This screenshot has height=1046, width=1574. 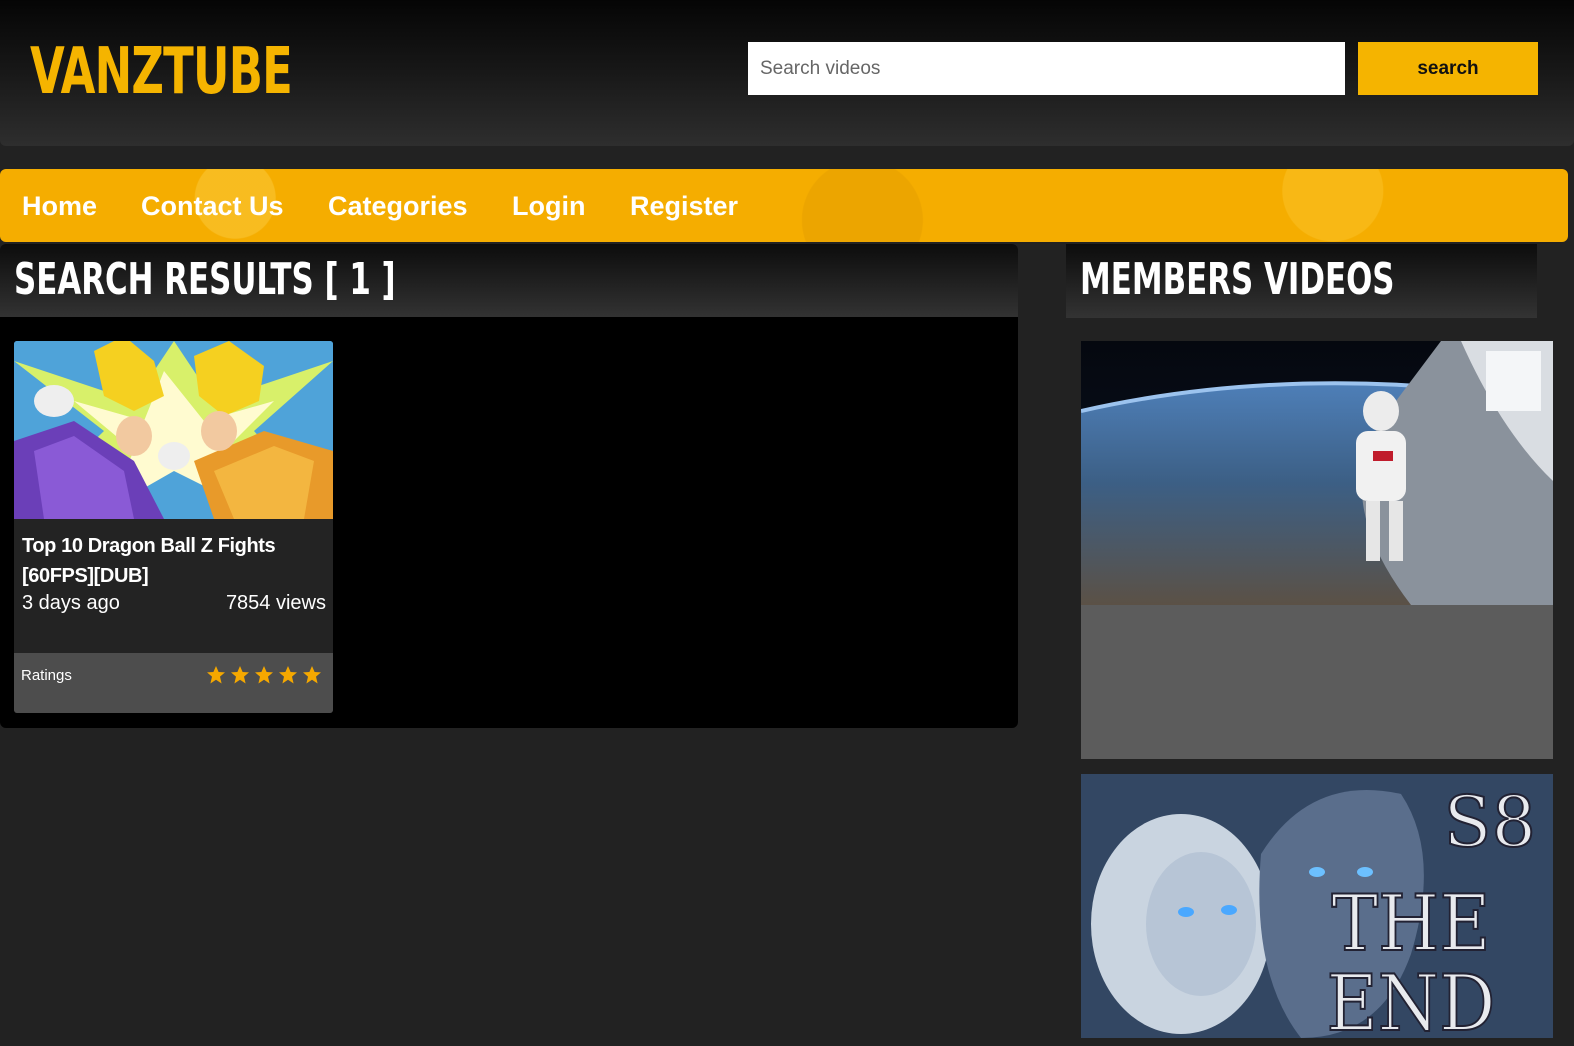 What do you see at coordinates (1237, 279) in the screenshot?
I see `members-videos-title: MEMBERS VIDEOS` at bounding box center [1237, 279].